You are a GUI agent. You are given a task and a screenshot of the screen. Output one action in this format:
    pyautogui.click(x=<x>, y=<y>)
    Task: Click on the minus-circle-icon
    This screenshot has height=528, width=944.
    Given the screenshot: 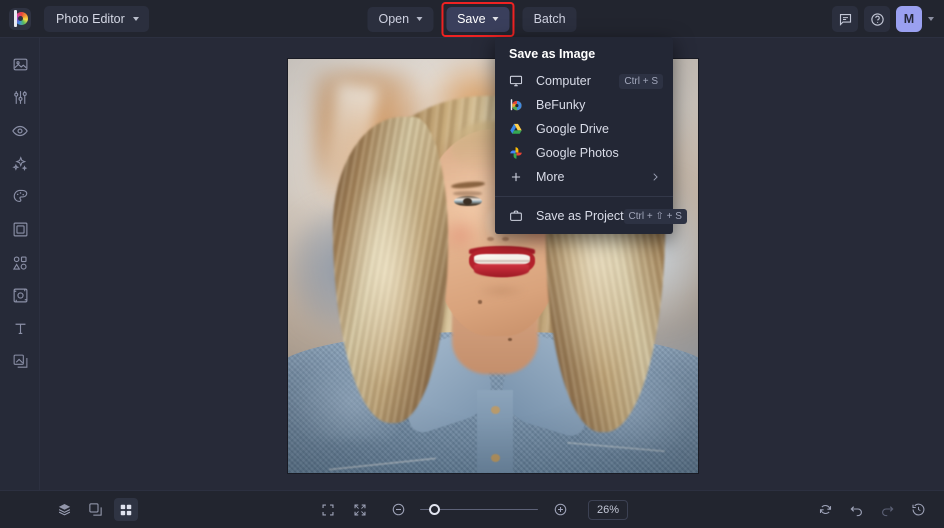 What is the action you would take?
    pyautogui.click(x=398, y=509)
    